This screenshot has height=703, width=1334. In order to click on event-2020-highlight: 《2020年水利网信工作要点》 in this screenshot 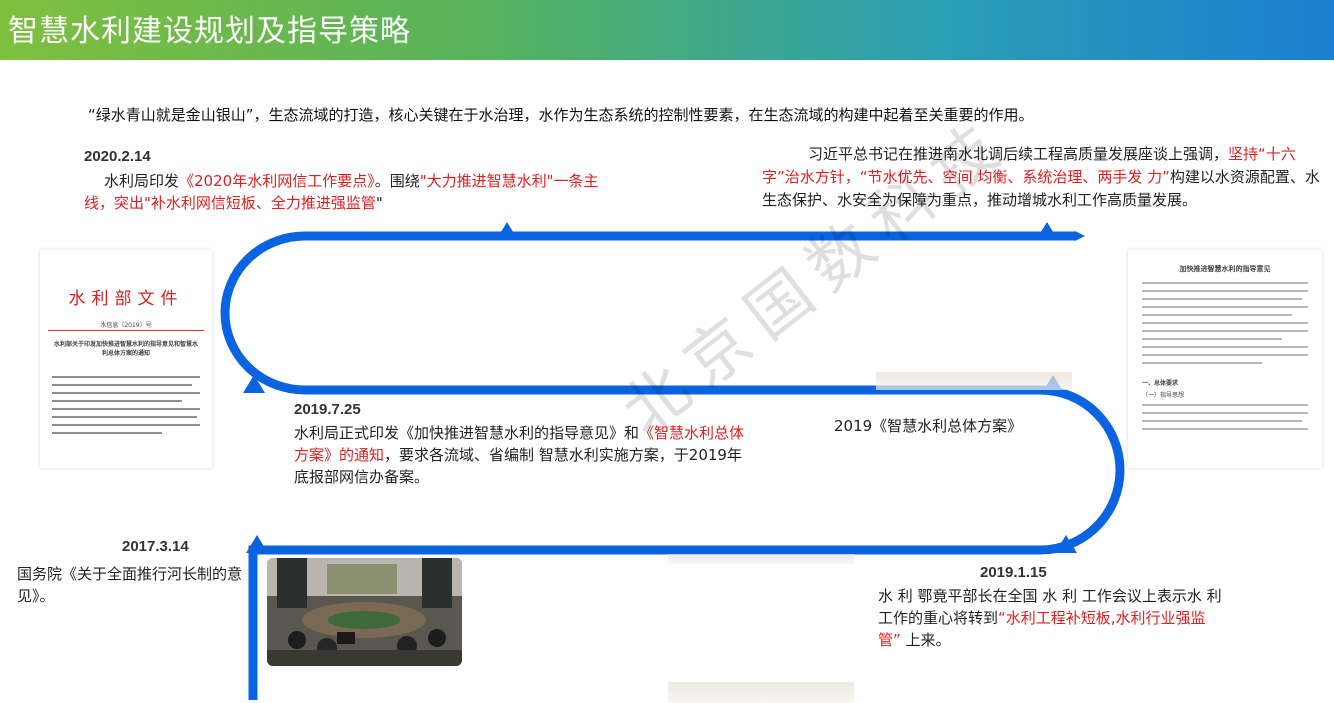, I will do `click(277, 181)`.